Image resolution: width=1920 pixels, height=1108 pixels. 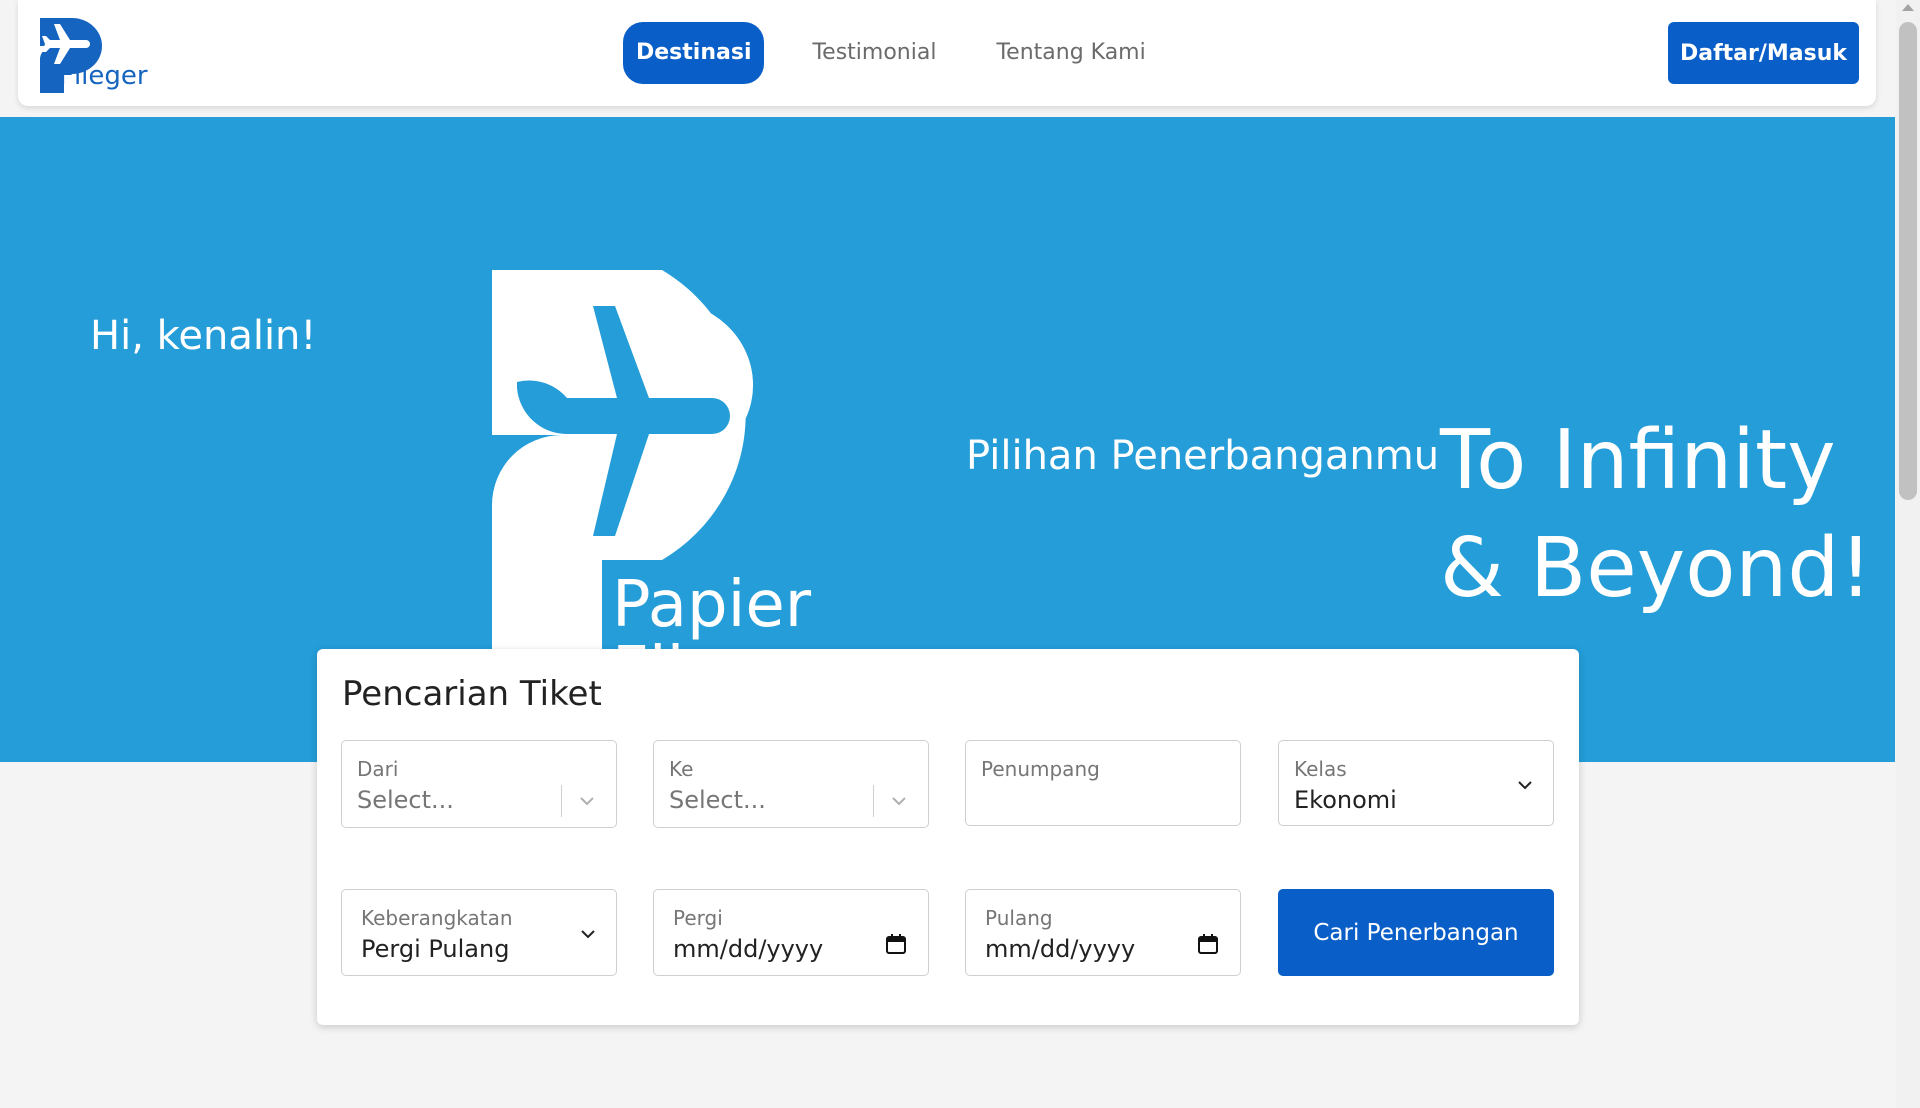 What do you see at coordinates (435, 949) in the screenshot?
I see `trip-type-value: Pergi Pulang` at bounding box center [435, 949].